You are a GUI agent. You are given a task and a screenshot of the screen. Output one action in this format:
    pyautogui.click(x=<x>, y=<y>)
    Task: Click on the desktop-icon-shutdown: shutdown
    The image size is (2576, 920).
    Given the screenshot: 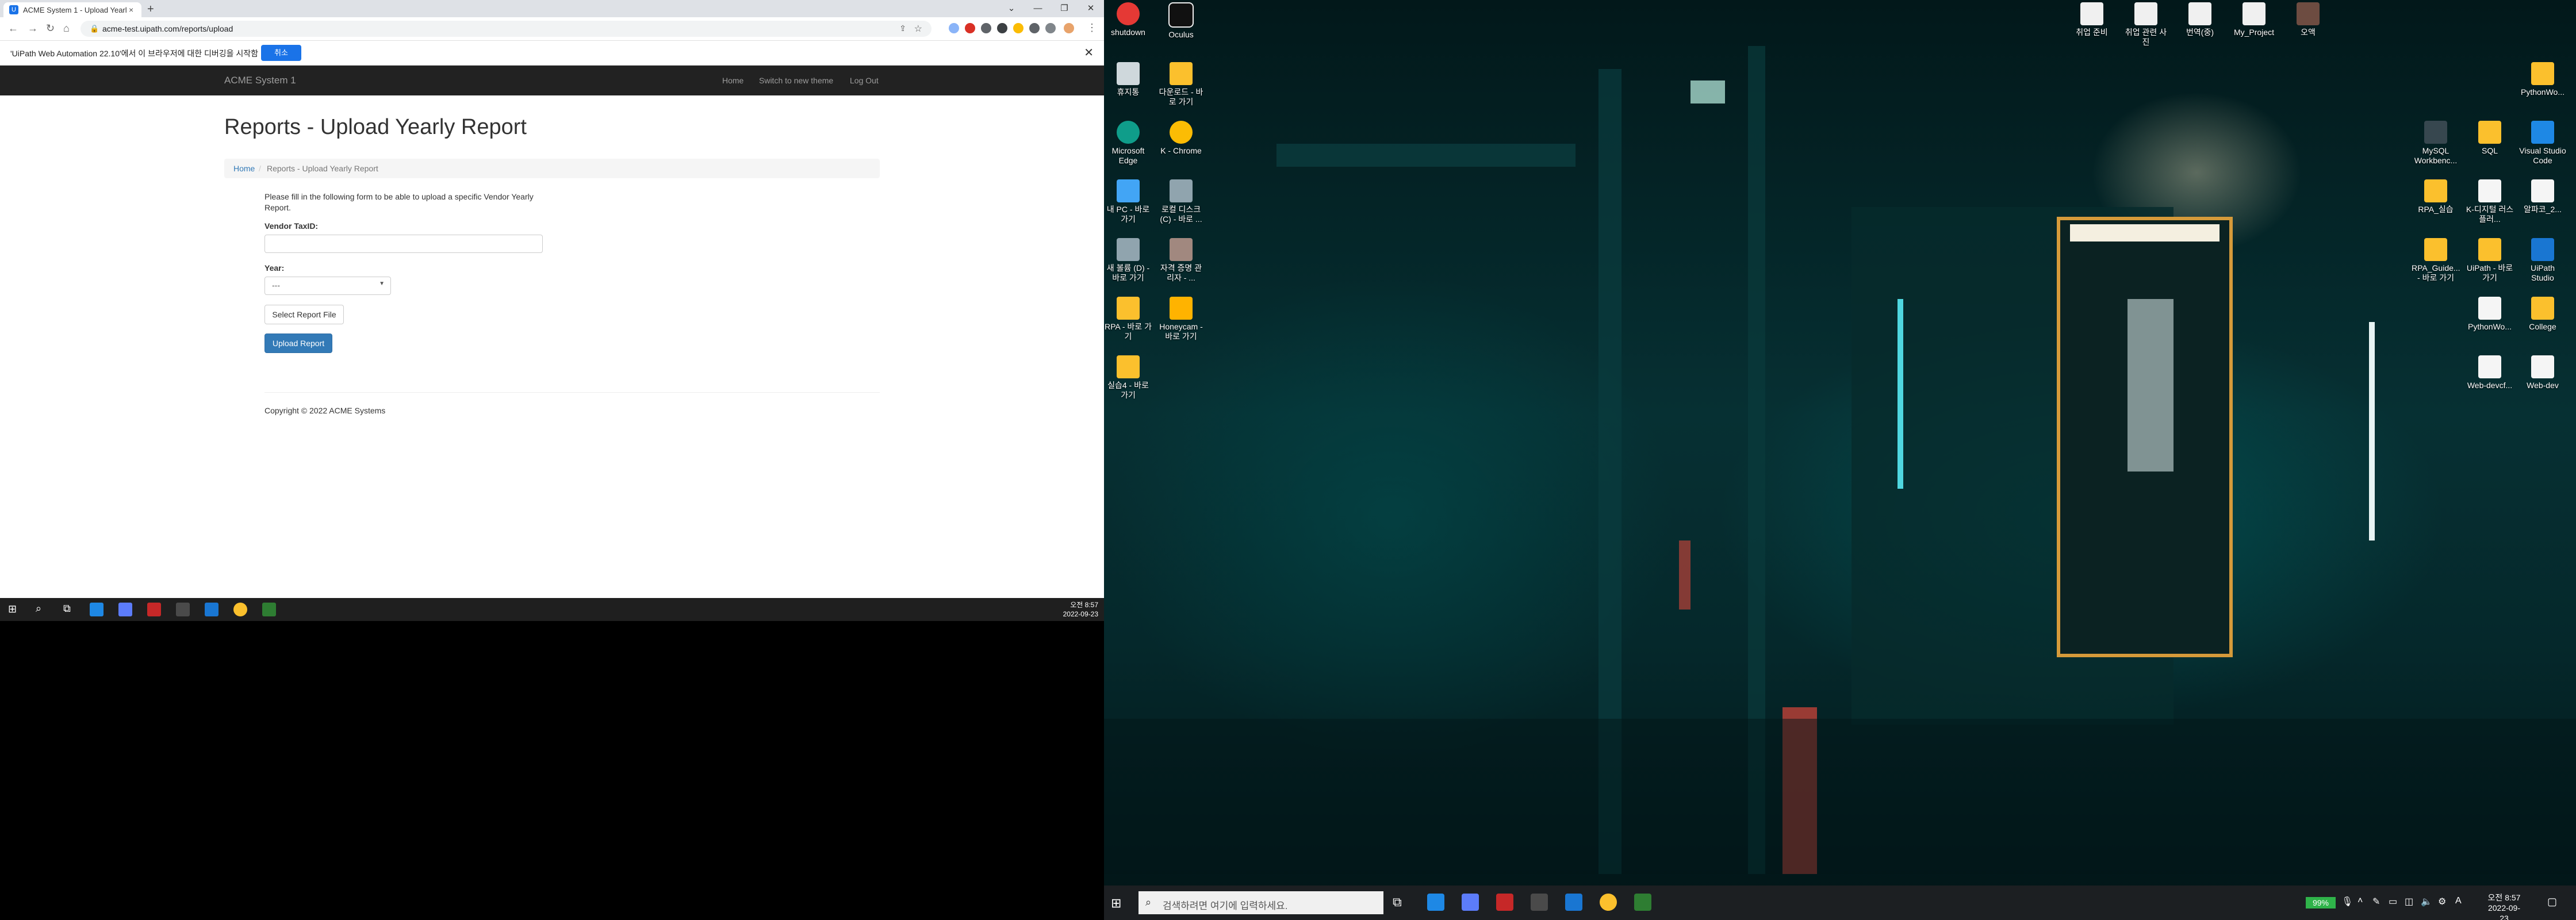 What is the action you would take?
    pyautogui.click(x=1128, y=19)
    